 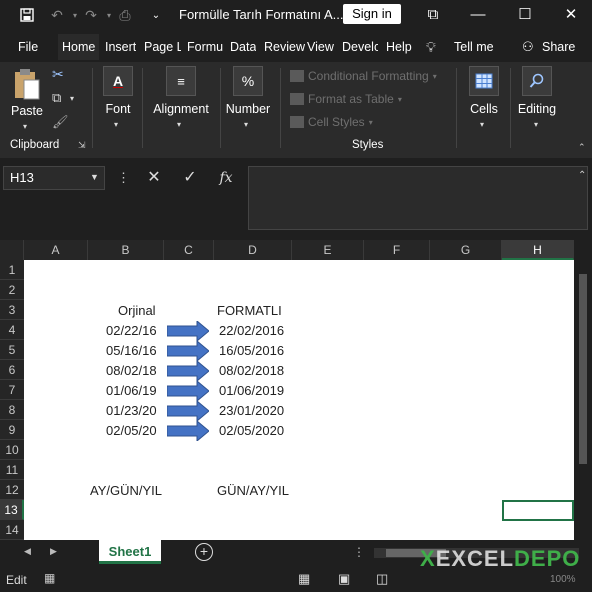 What do you see at coordinates (249, 310) in the screenshot?
I see `cell-d3: FORMATLI` at bounding box center [249, 310].